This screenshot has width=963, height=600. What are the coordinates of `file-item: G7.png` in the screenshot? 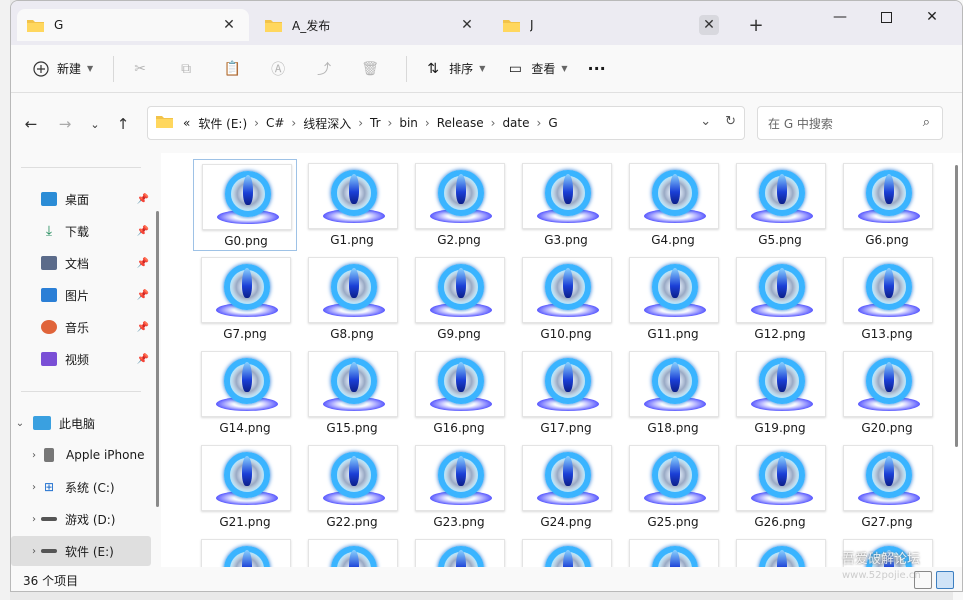 It's located at (245, 299).